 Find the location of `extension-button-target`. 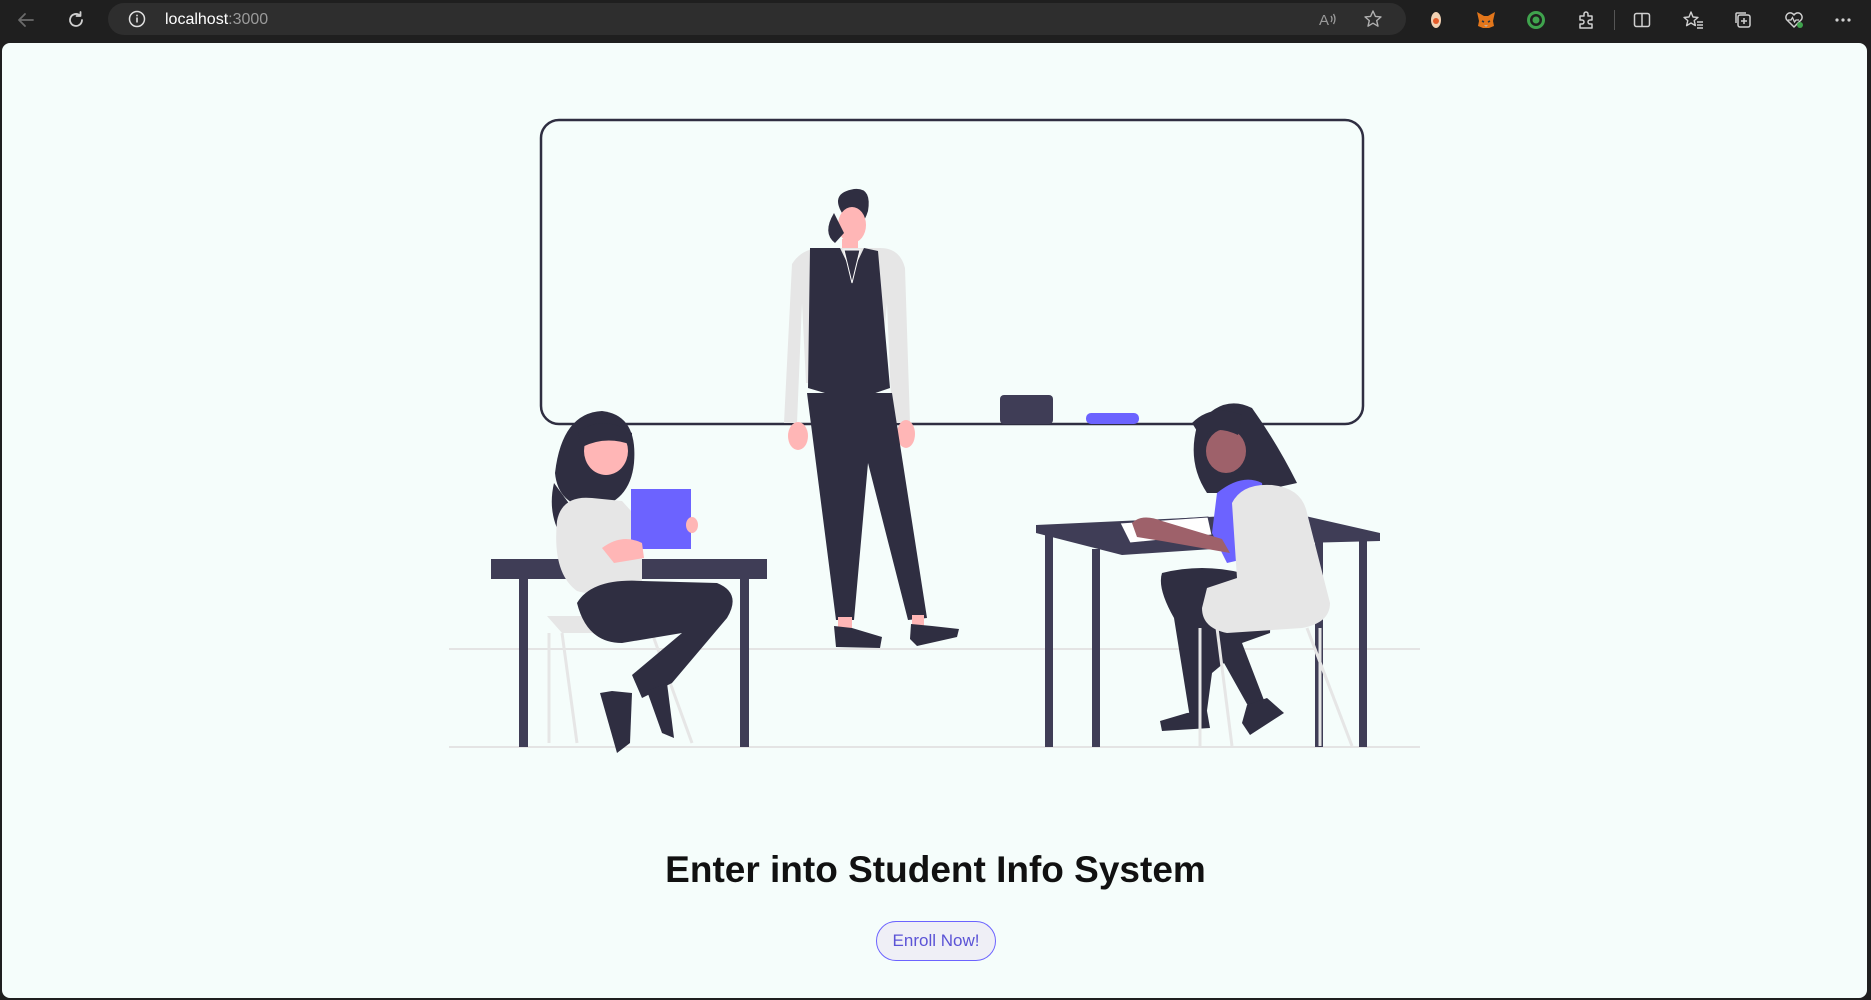

extension-button-target is located at coordinates (1536, 20).